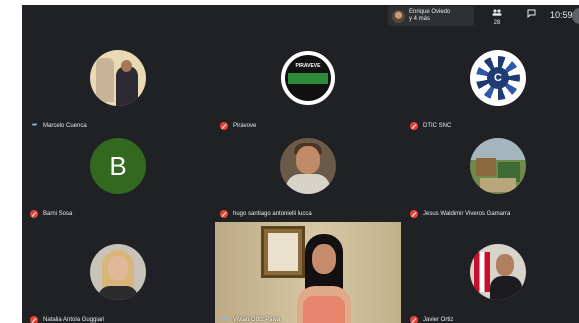 The height and width of the screenshot is (323, 579). What do you see at coordinates (497, 12) in the screenshot?
I see `people-icon` at bounding box center [497, 12].